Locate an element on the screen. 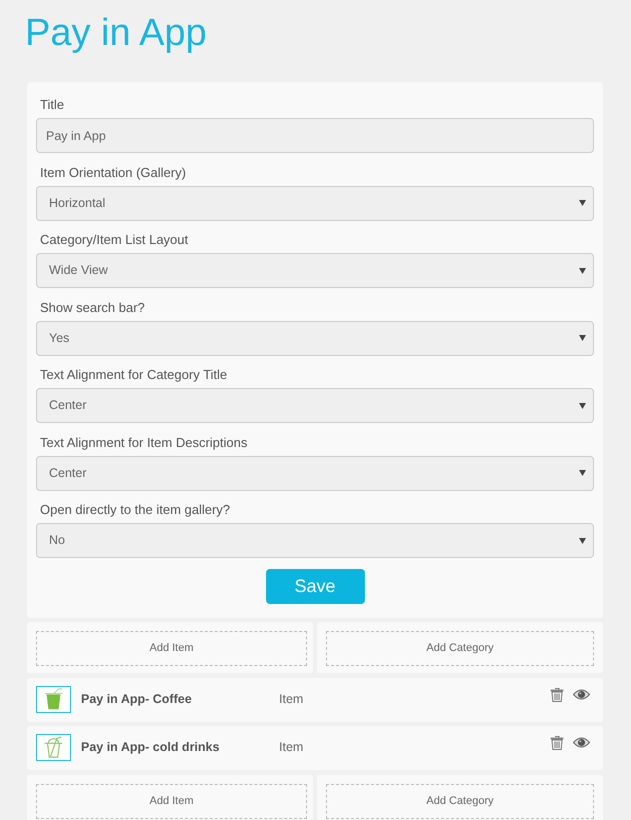 The width and height of the screenshot is (631, 820). field-label: Category/Item List Layout is located at coordinates (113, 240).